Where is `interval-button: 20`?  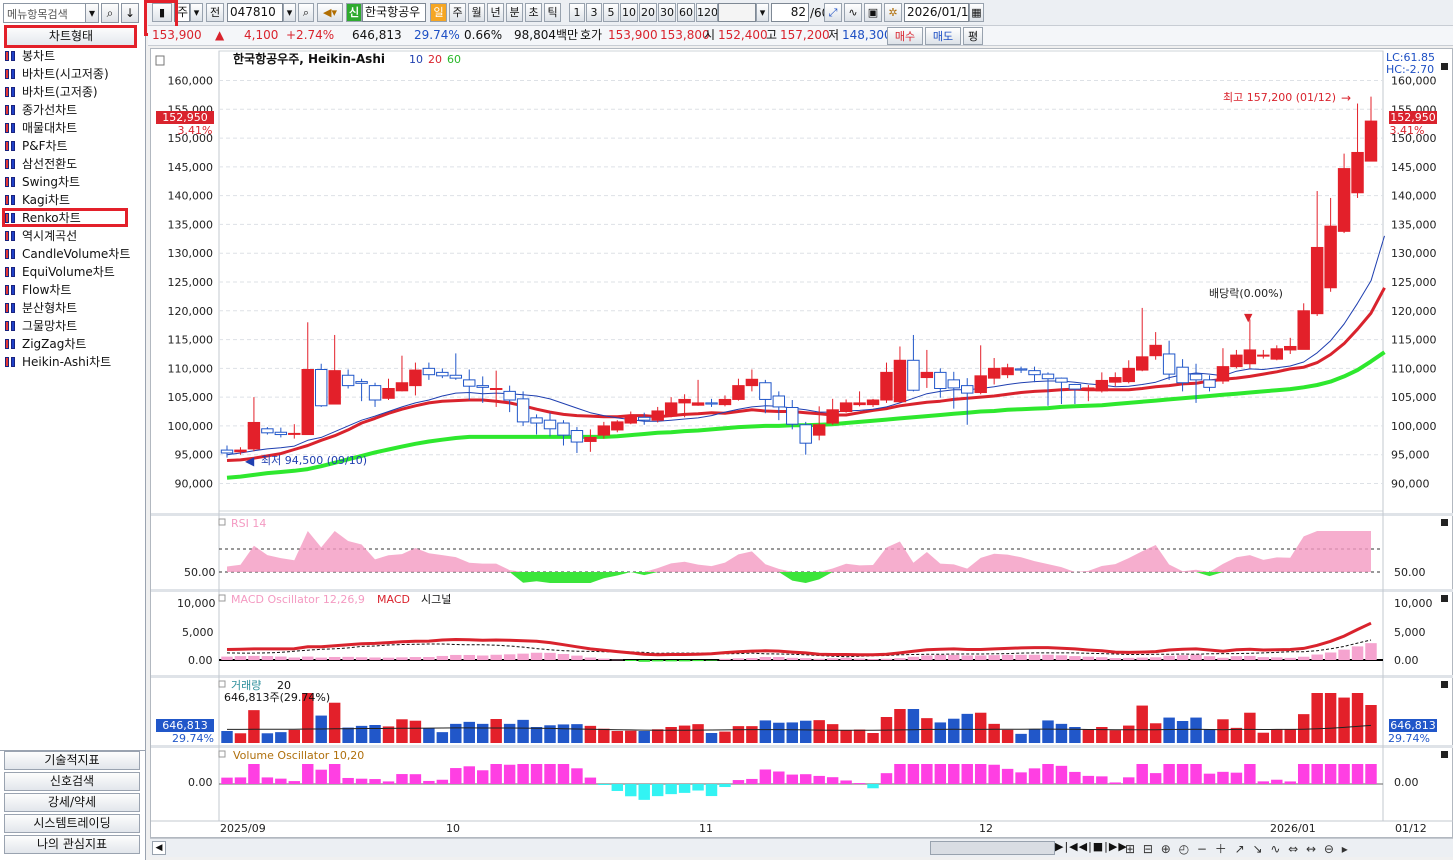
interval-button: 20 is located at coordinates (648, 12).